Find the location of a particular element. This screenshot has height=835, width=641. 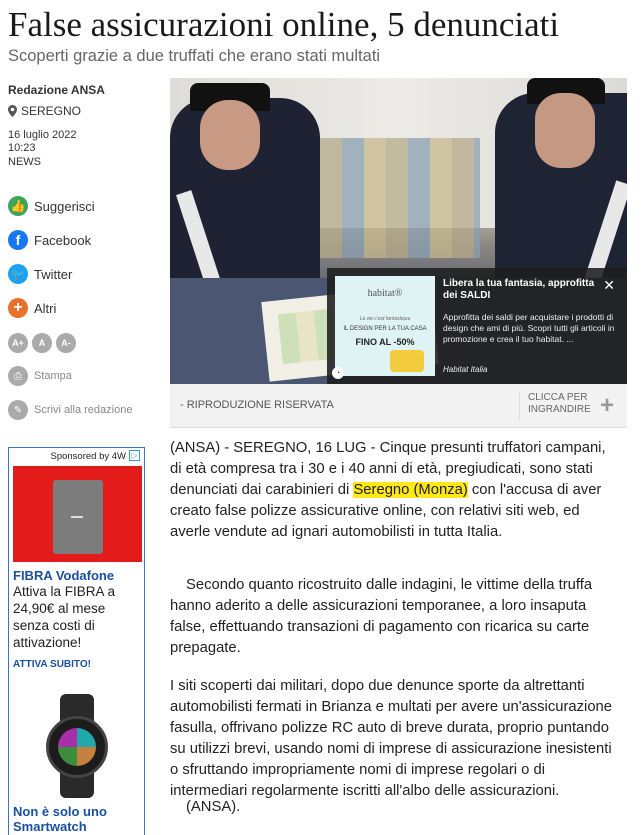

article-paragraph-4: (ANSA). is located at coordinates (213, 807).